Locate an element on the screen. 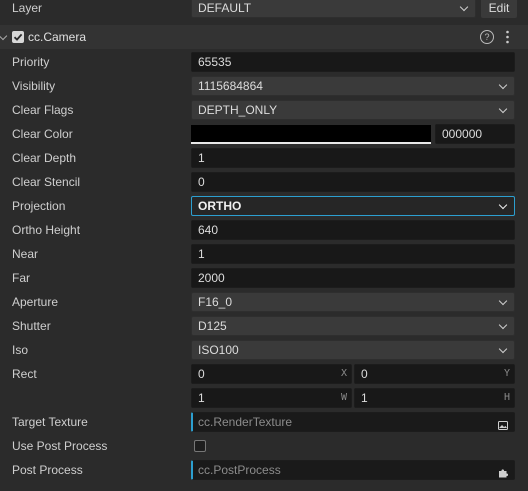 This screenshot has height=491, width=528. post-process-row: Post Process cc.PostProcess is located at coordinates (264, 470).